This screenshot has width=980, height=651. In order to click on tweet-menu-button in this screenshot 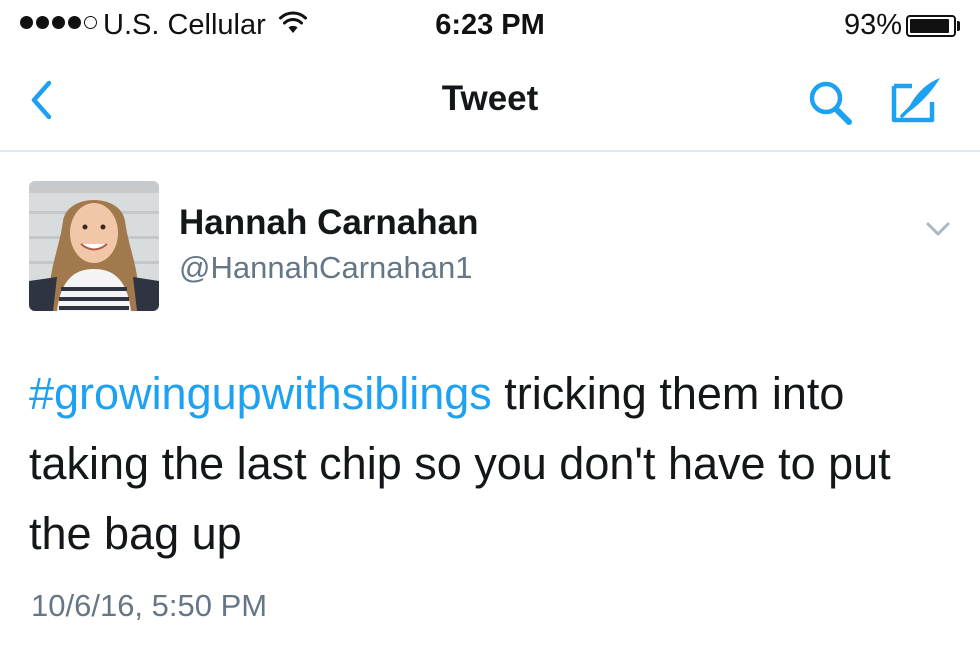, I will do `click(938, 229)`.